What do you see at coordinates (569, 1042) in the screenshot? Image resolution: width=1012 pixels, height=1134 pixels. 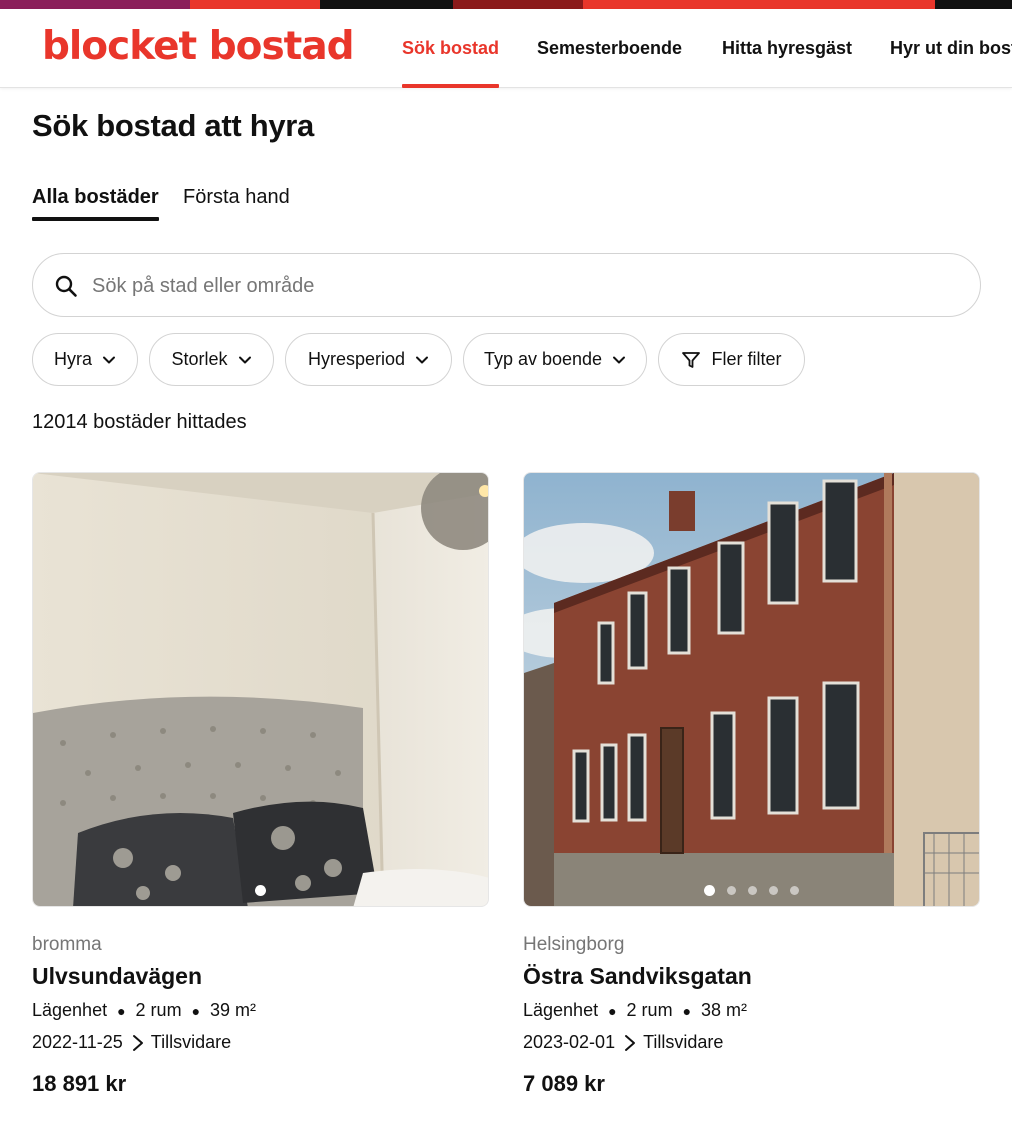 I see `listing-from-date: 2023-02-01` at bounding box center [569, 1042].